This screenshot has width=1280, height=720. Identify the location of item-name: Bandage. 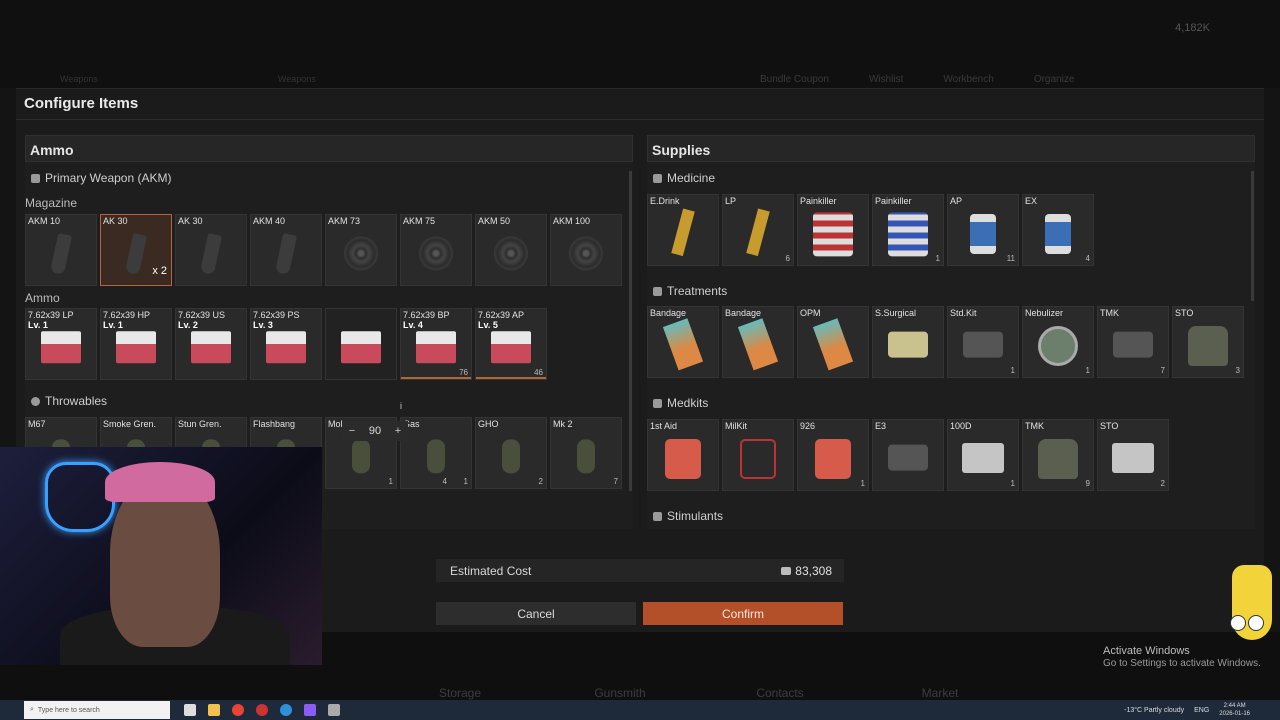
(743, 313).